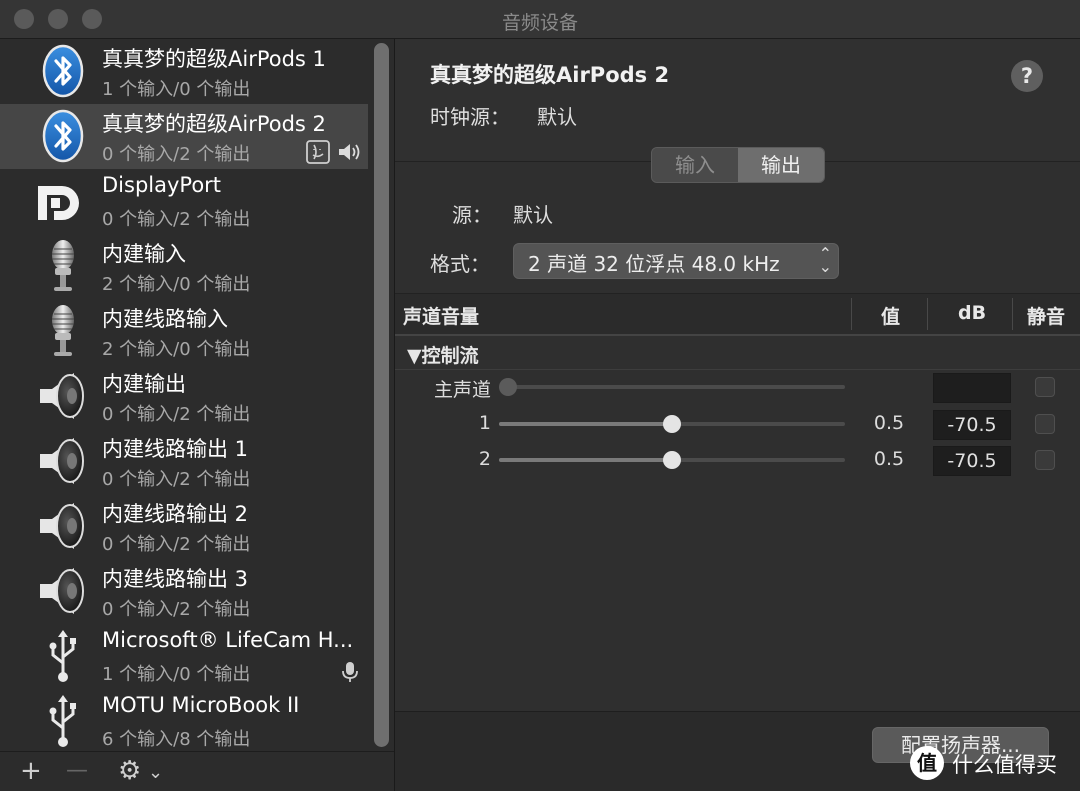  Describe the element at coordinates (533, 215) in the screenshot. I see `source-value: 默认` at that location.